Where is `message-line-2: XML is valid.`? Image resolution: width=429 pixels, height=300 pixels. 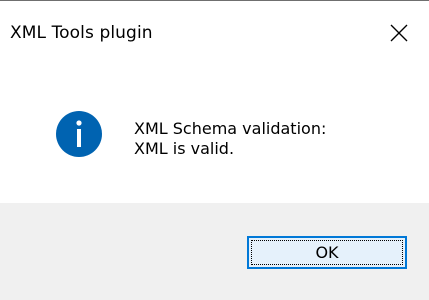
message-line-2: XML is valid. is located at coordinates (184, 148).